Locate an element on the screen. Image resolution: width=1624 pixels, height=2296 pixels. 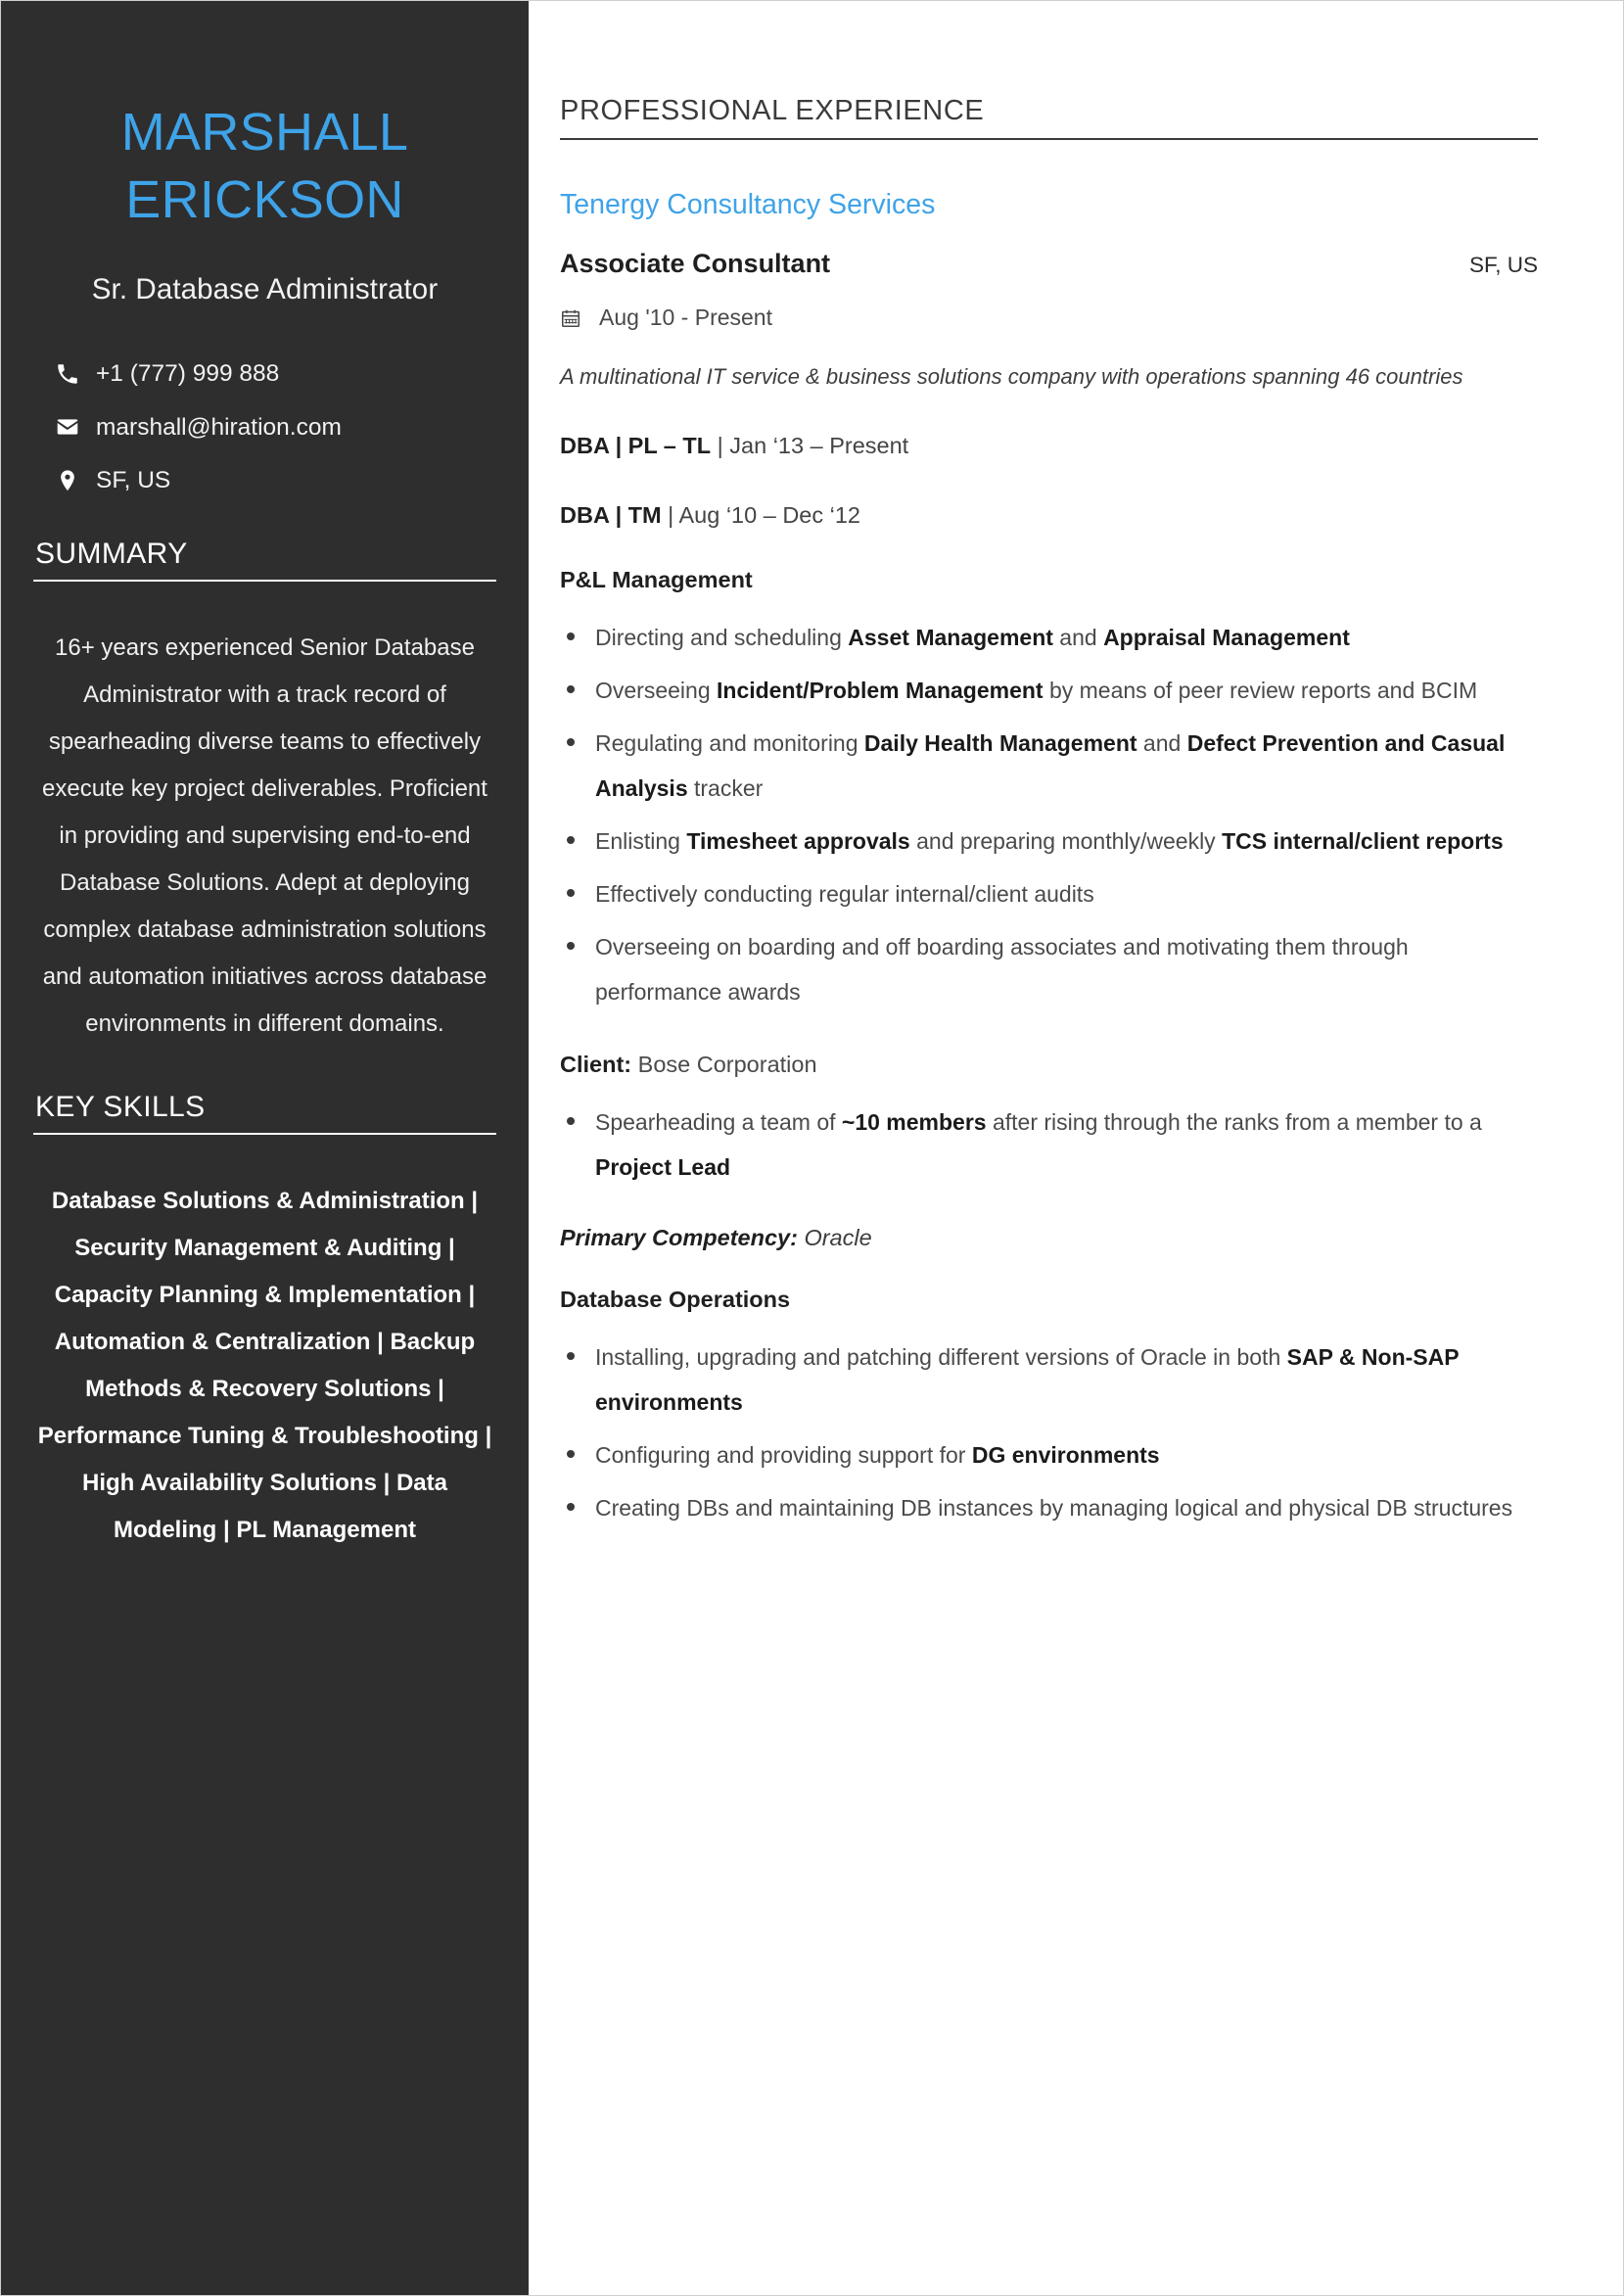
contact-location: SF, US is located at coordinates (275, 480).